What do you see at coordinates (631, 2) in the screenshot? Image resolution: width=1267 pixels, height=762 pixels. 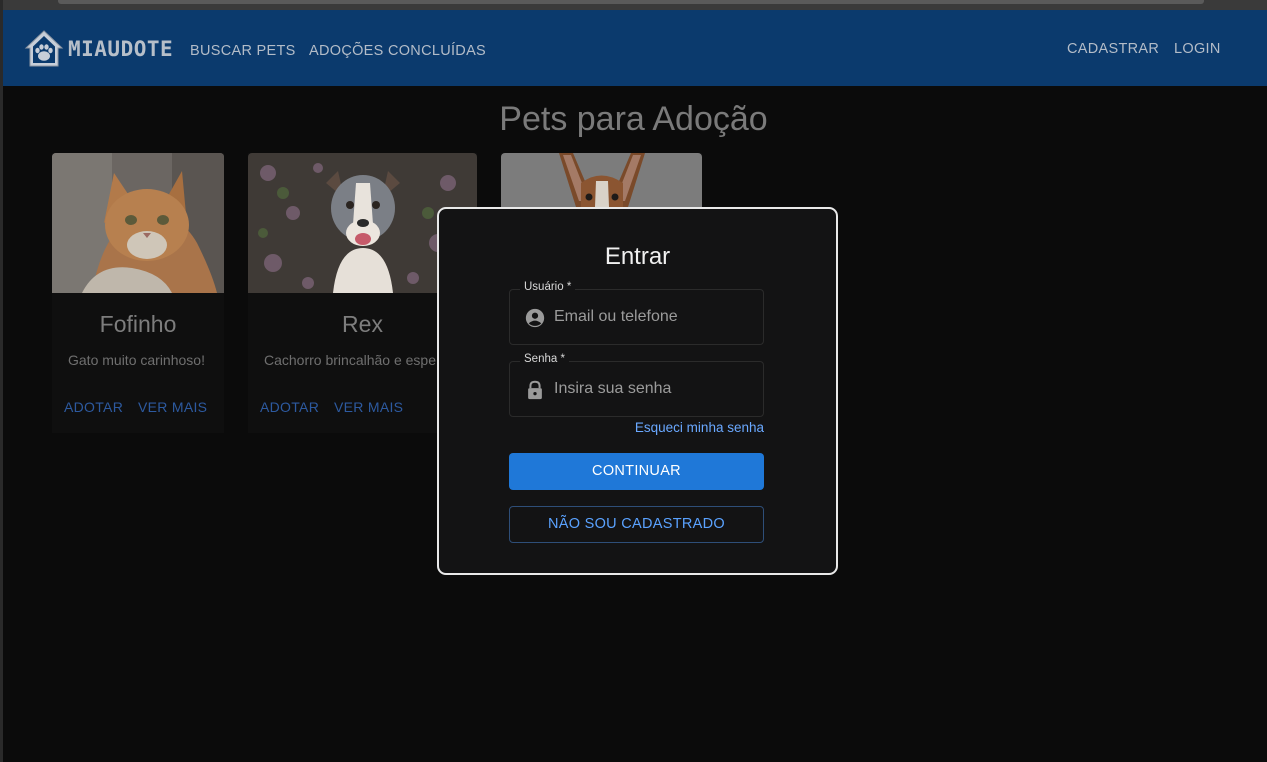 I see `browser-tab-bar` at bounding box center [631, 2].